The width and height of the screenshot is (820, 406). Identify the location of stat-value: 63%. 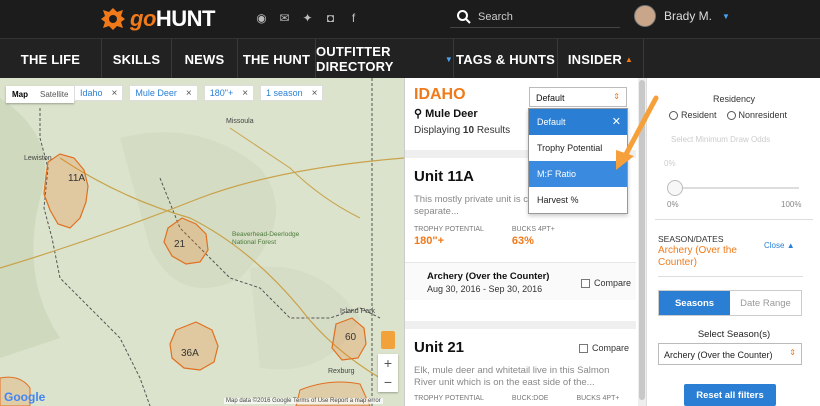
(522, 241).